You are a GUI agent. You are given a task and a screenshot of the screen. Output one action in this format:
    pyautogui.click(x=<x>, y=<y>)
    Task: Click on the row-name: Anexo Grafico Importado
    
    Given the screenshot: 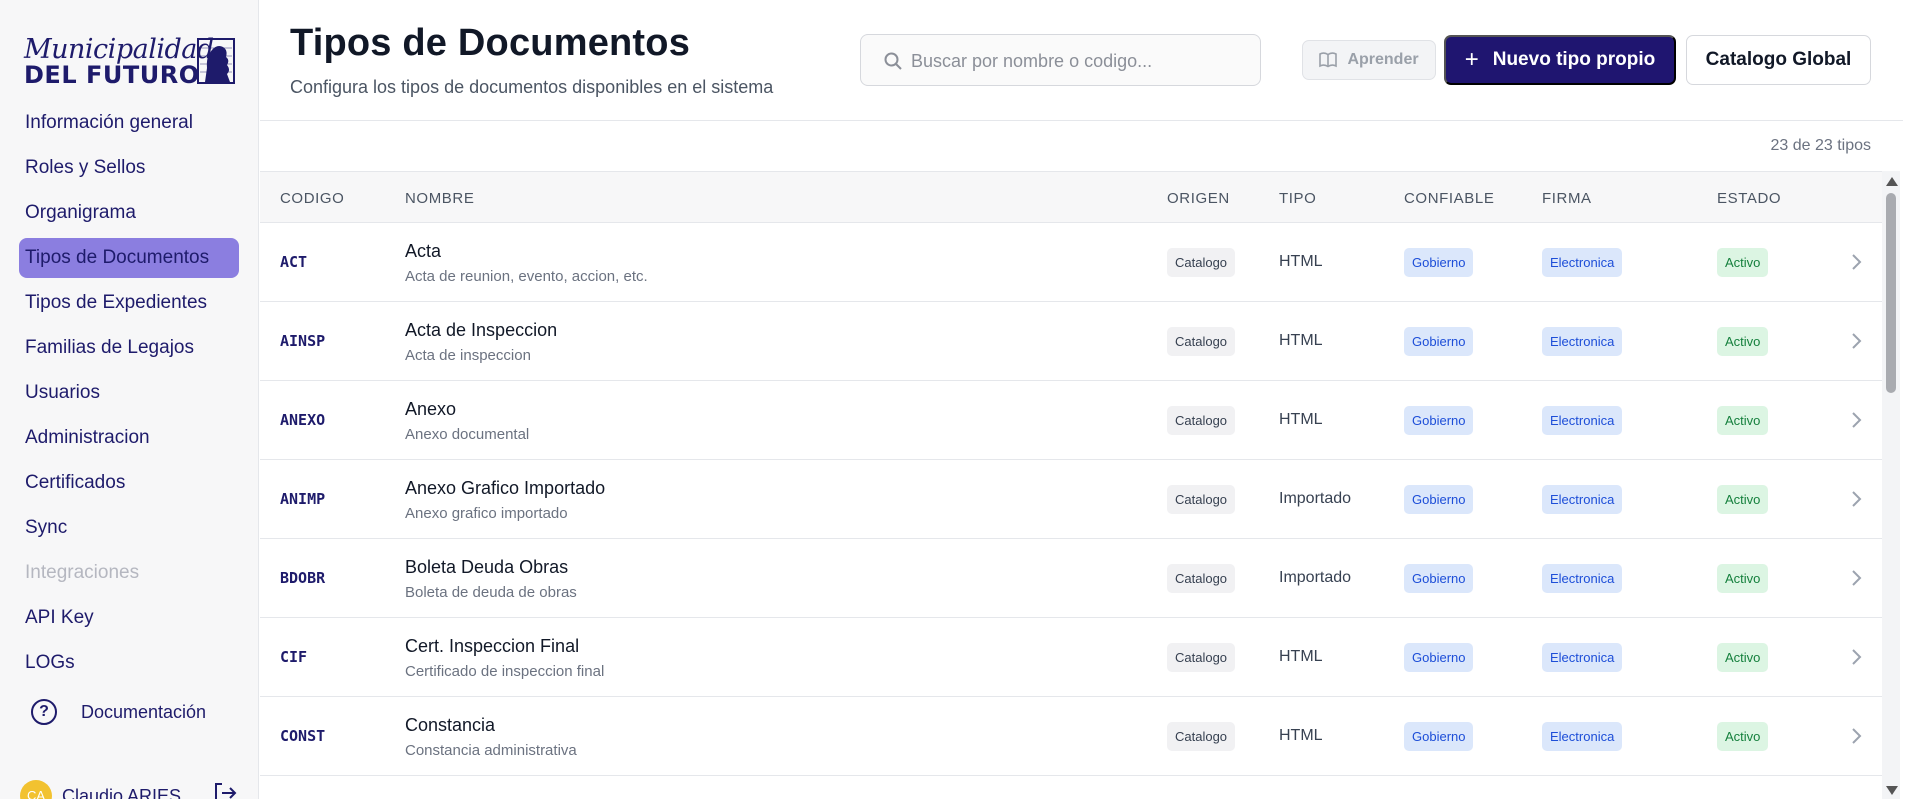 What is the action you would take?
    pyautogui.click(x=505, y=488)
    